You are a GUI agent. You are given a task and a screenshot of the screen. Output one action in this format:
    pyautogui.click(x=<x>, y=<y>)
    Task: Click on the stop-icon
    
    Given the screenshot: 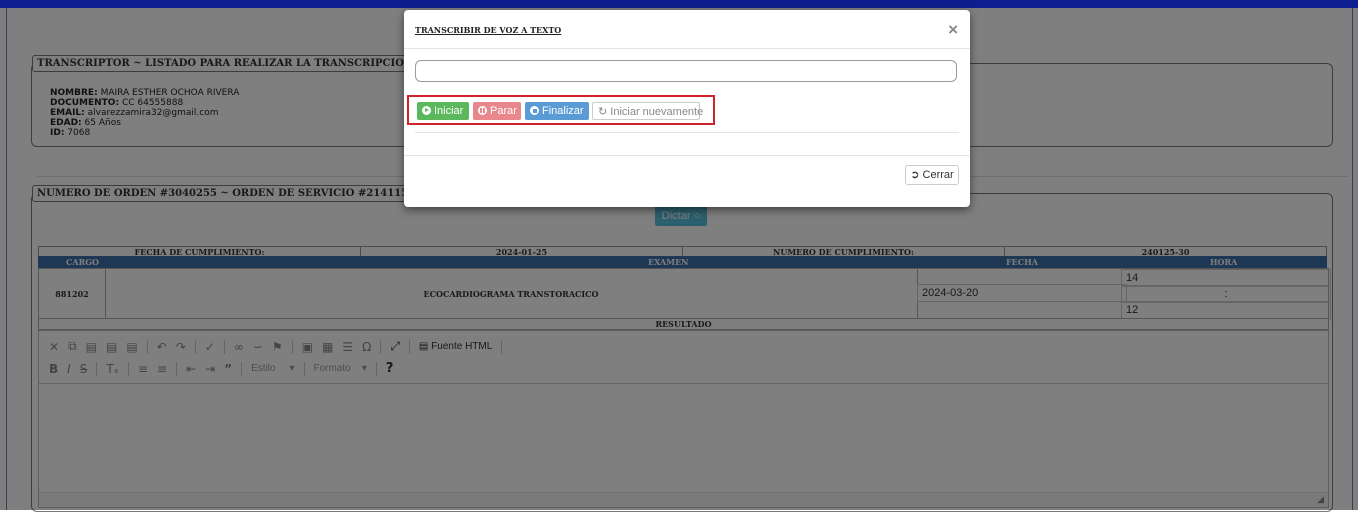 What is the action you would take?
    pyautogui.click(x=534, y=110)
    